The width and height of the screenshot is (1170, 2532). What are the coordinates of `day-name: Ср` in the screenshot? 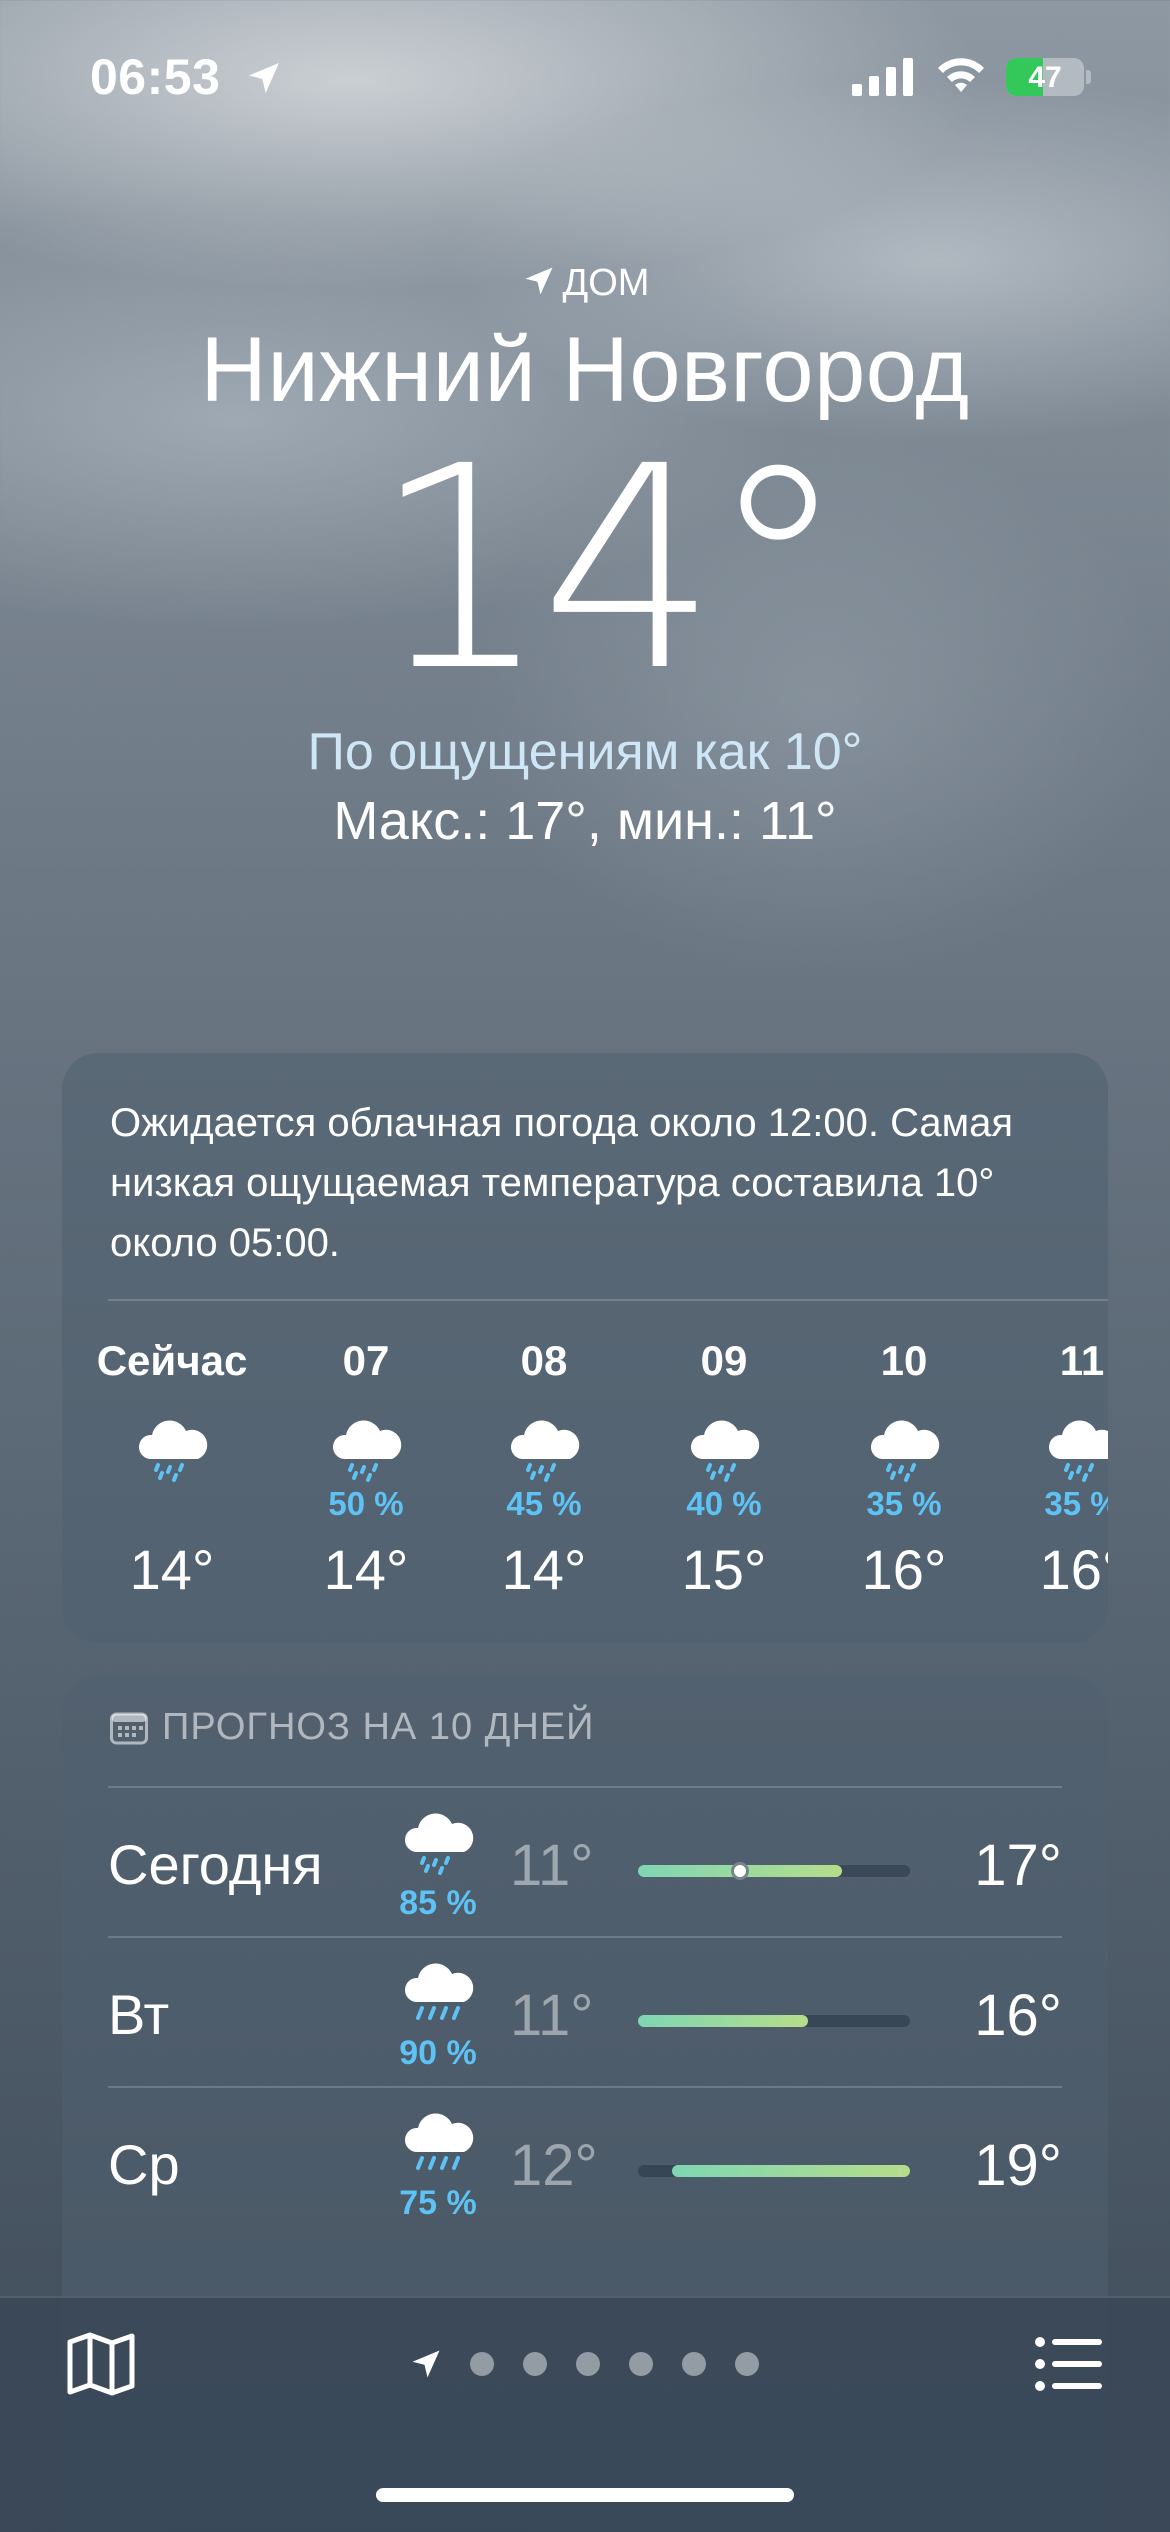 It's located at (144, 2164).